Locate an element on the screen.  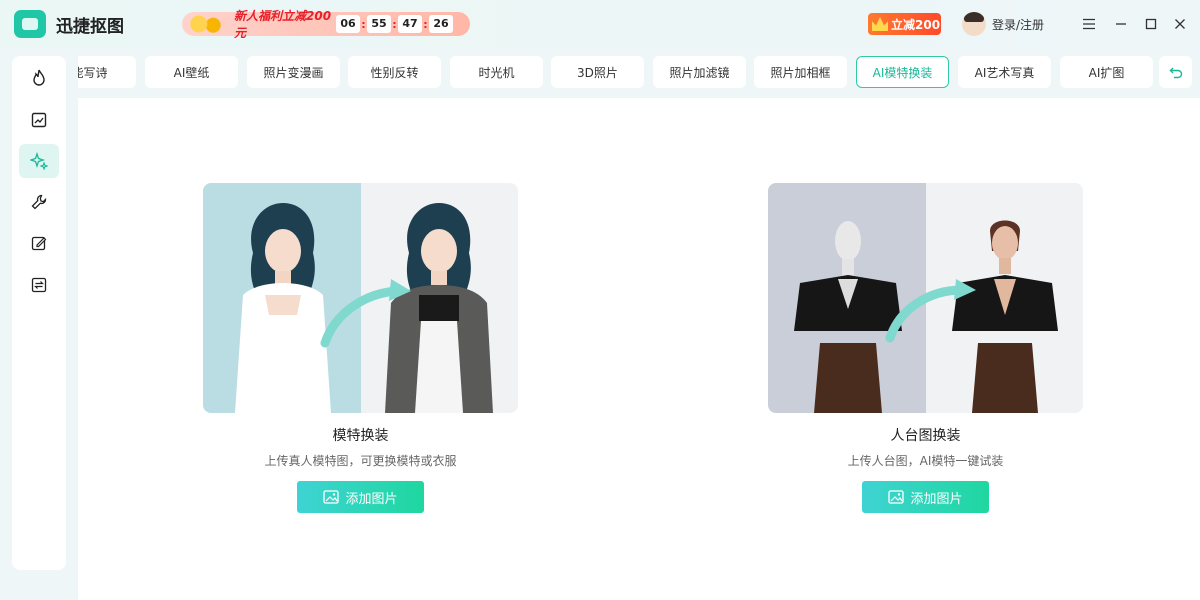
wrench-icon is located at coordinates (39, 202).